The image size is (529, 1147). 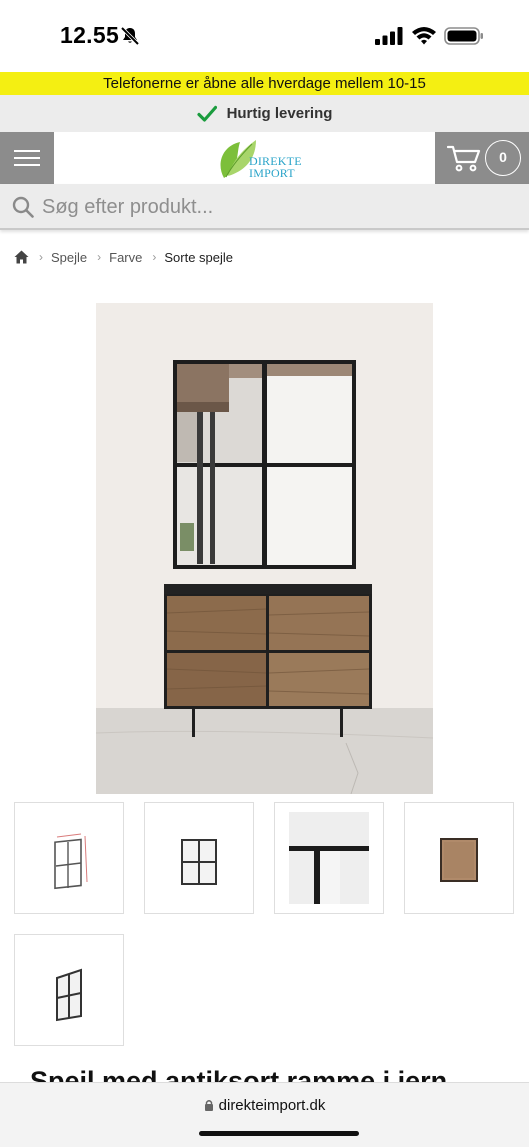 I want to click on logo-line2: IMPORT, so click(x=272, y=173).